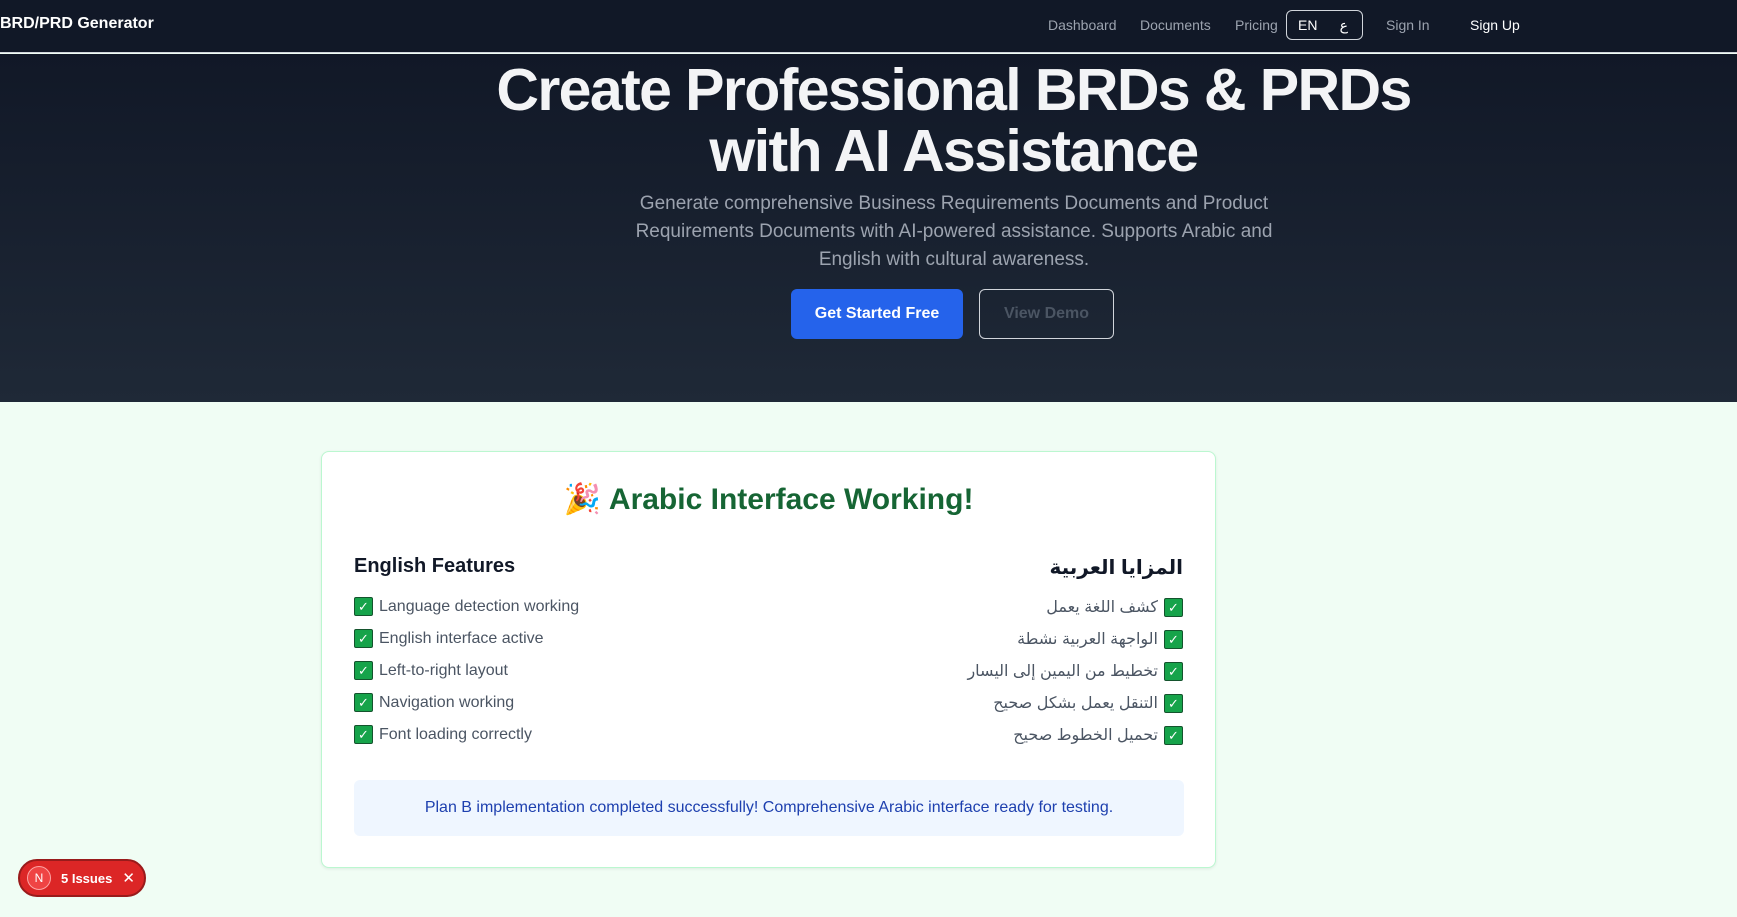 This screenshot has width=1737, height=917. Describe the element at coordinates (455, 734) in the screenshot. I see `feature-label: Font loading correctly` at that location.